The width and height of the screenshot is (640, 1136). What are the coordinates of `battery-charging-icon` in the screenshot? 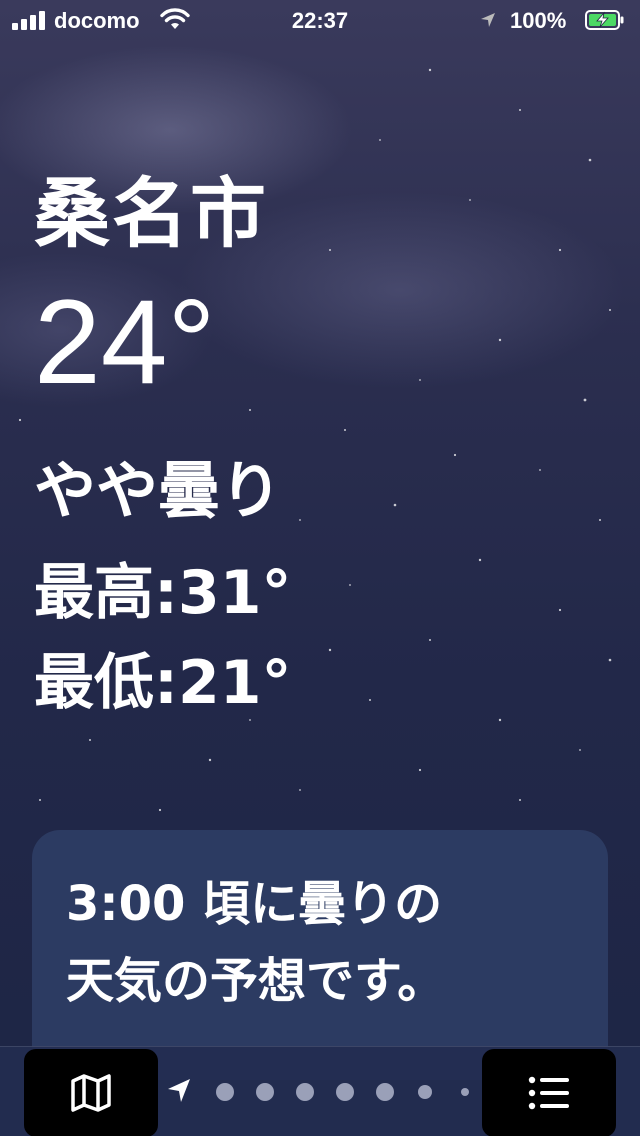 It's located at (604, 20).